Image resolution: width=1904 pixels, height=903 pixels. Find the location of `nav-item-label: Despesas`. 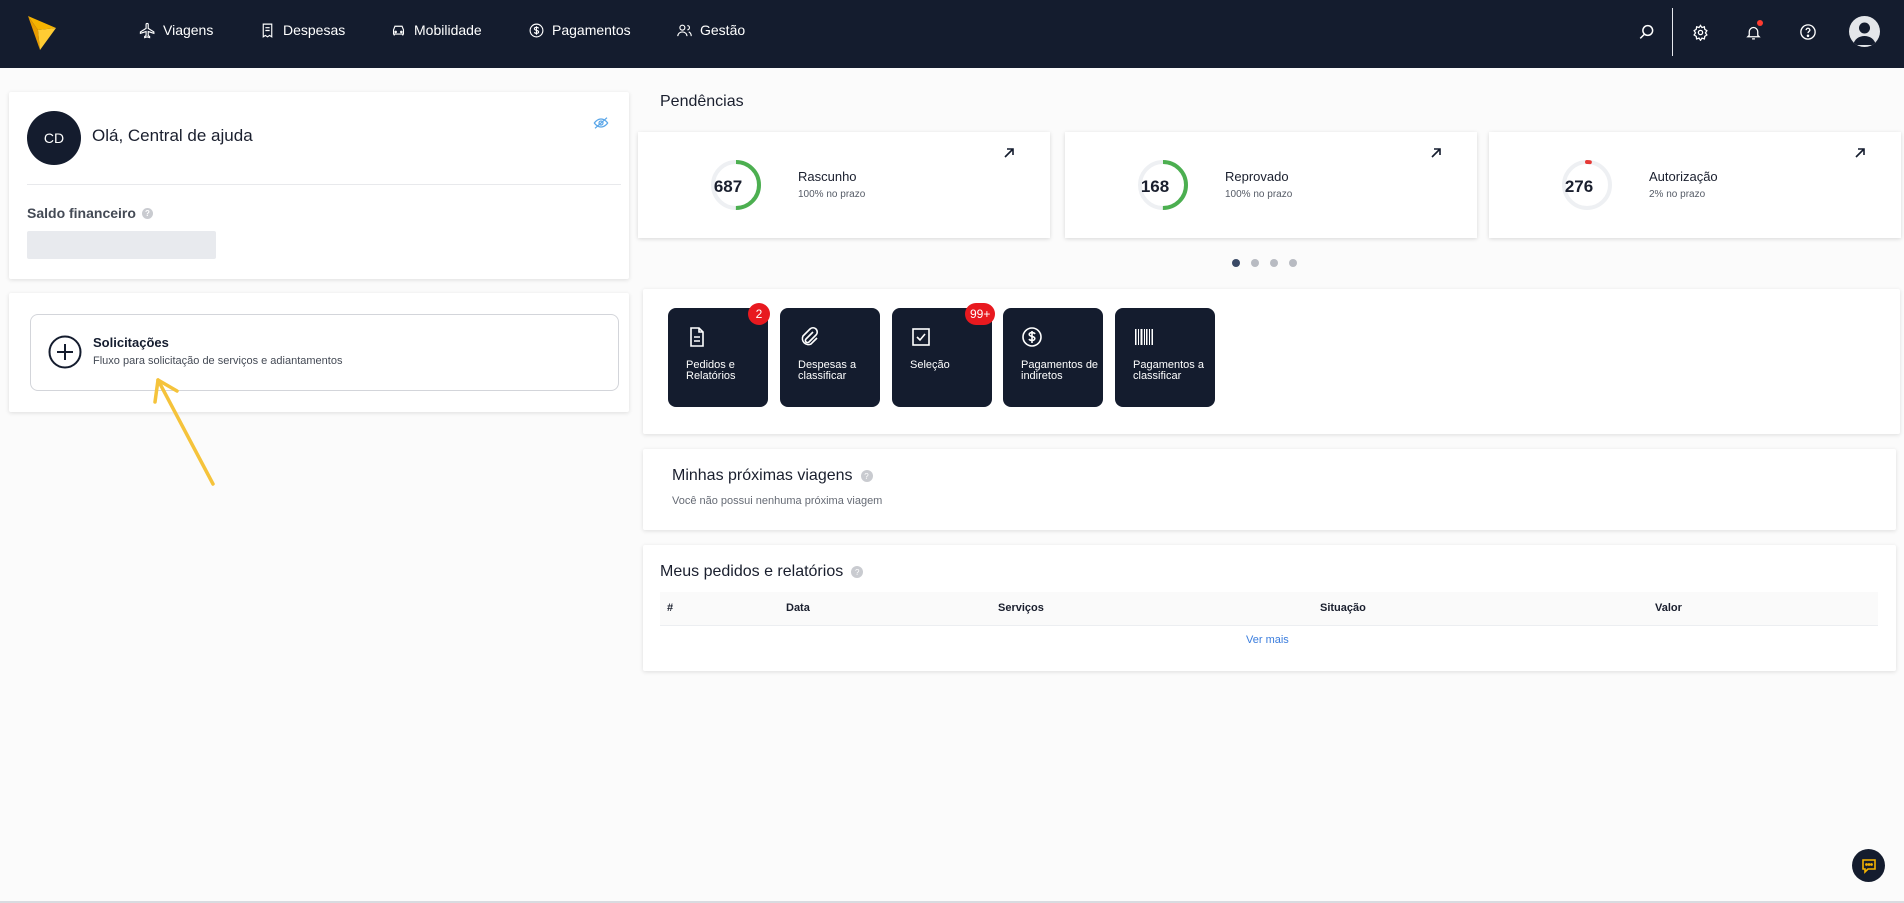

nav-item-label: Despesas is located at coordinates (314, 30).